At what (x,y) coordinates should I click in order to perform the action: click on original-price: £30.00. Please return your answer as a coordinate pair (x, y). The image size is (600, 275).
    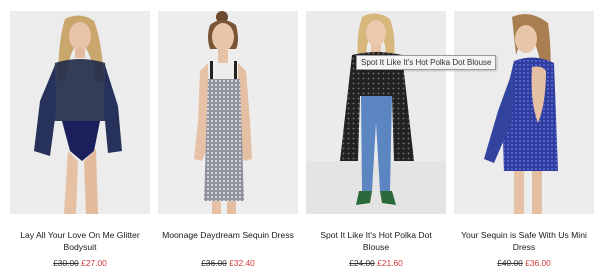
    Looking at the image, I should click on (66, 263).